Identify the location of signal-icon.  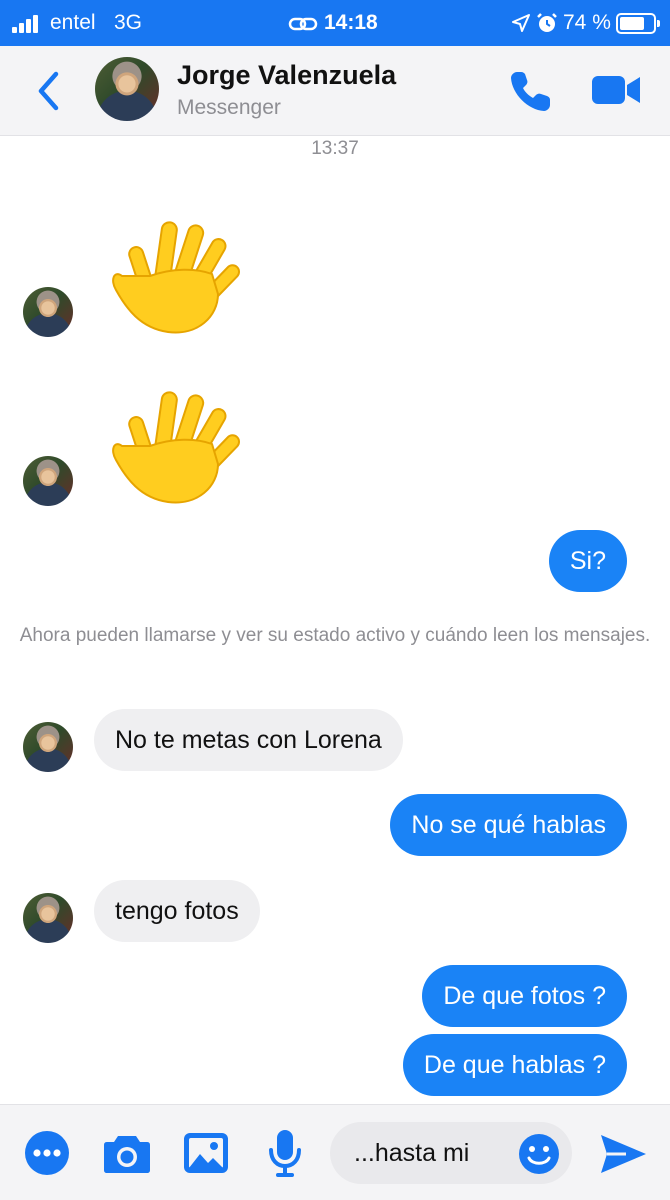
(29, 24).